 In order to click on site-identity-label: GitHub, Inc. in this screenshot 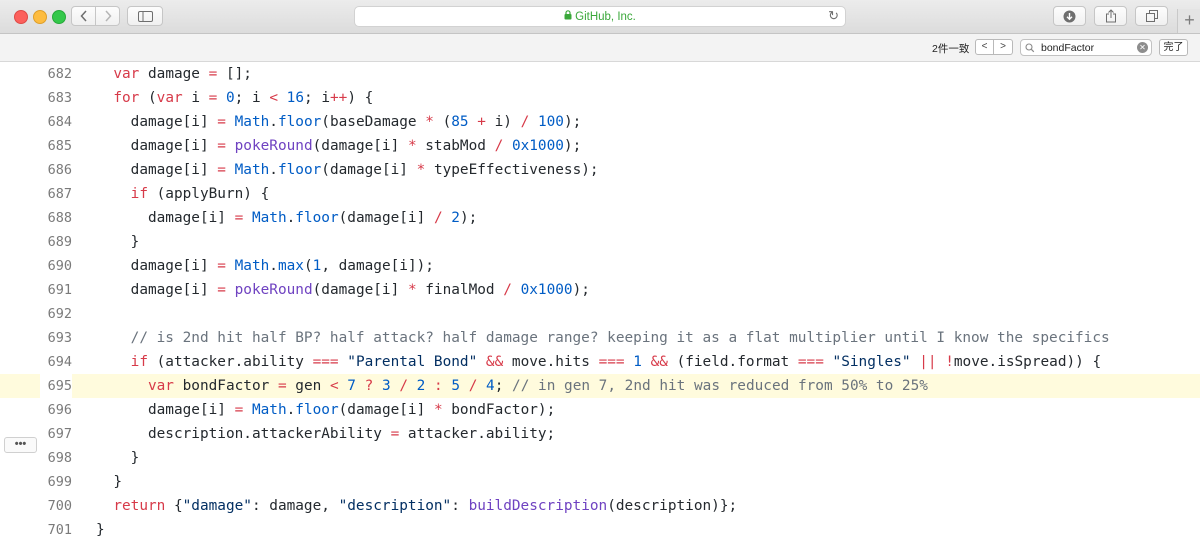, I will do `click(605, 17)`.